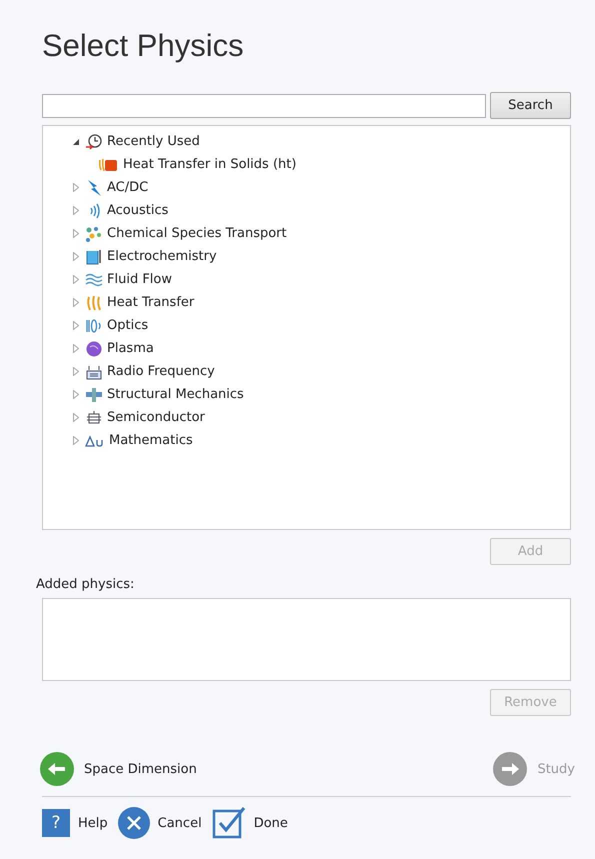  What do you see at coordinates (320, 325) in the screenshot?
I see `tree-item: Optics` at bounding box center [320, 325].